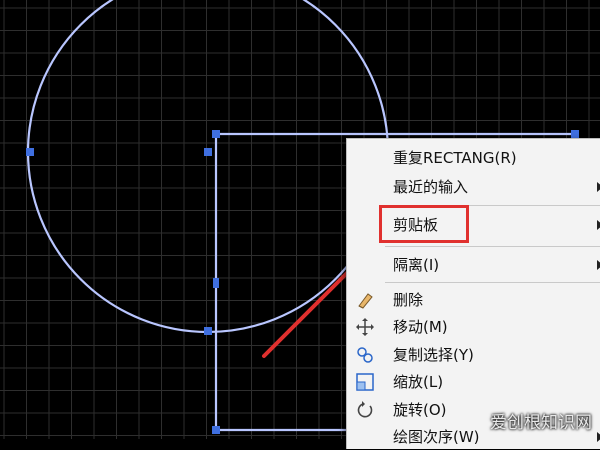 Image resolution: width=600 pixels, height=450 pixels. Describe the element at coordinates (311, 309) in the screenshot. I see `annotation-arrow` at that location.